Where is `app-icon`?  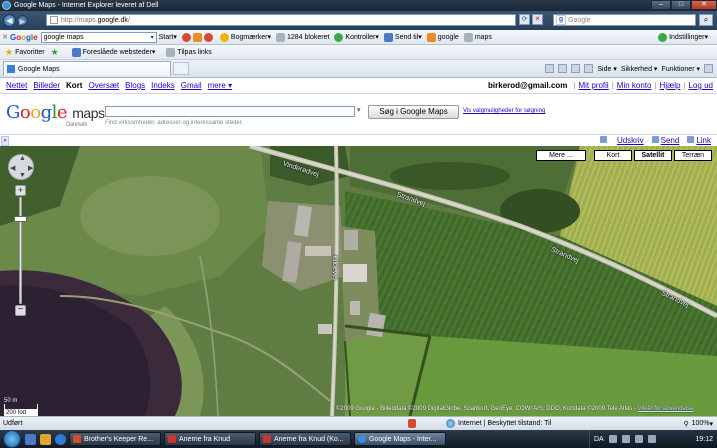 app-icon is located at coordinates (172, 439).